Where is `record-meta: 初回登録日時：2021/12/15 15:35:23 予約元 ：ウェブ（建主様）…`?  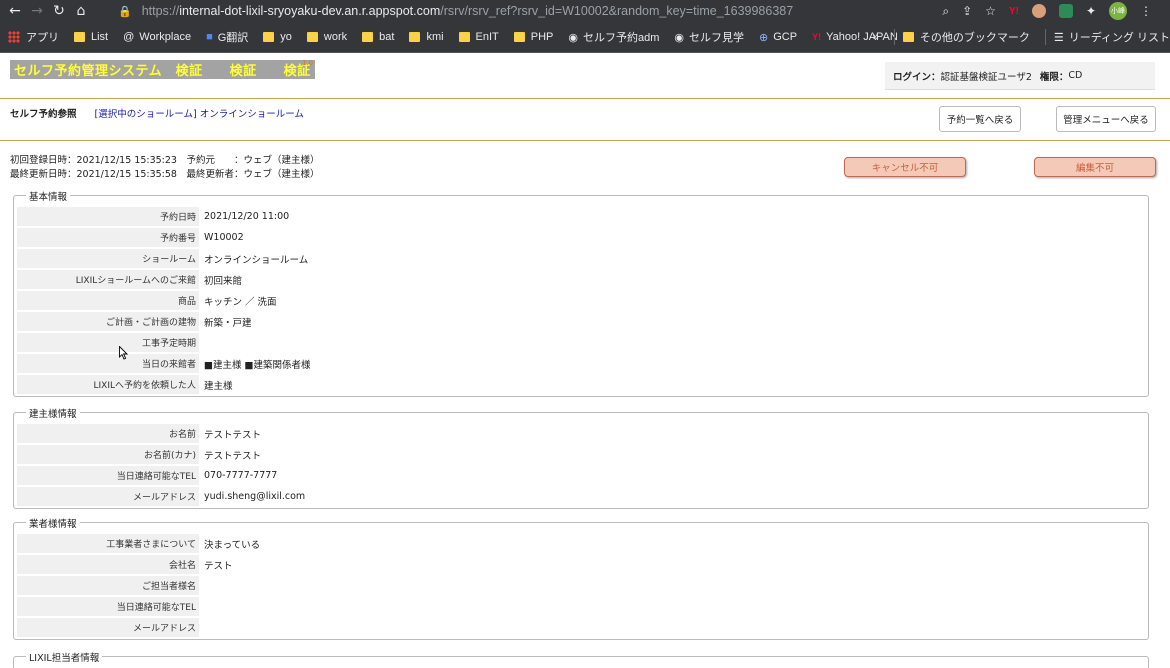
record-meta: 初回登録日時：2021/12/15 15:35:23 予約元 ：ウェブ（建主様）… is located at coordinates (164, 167).